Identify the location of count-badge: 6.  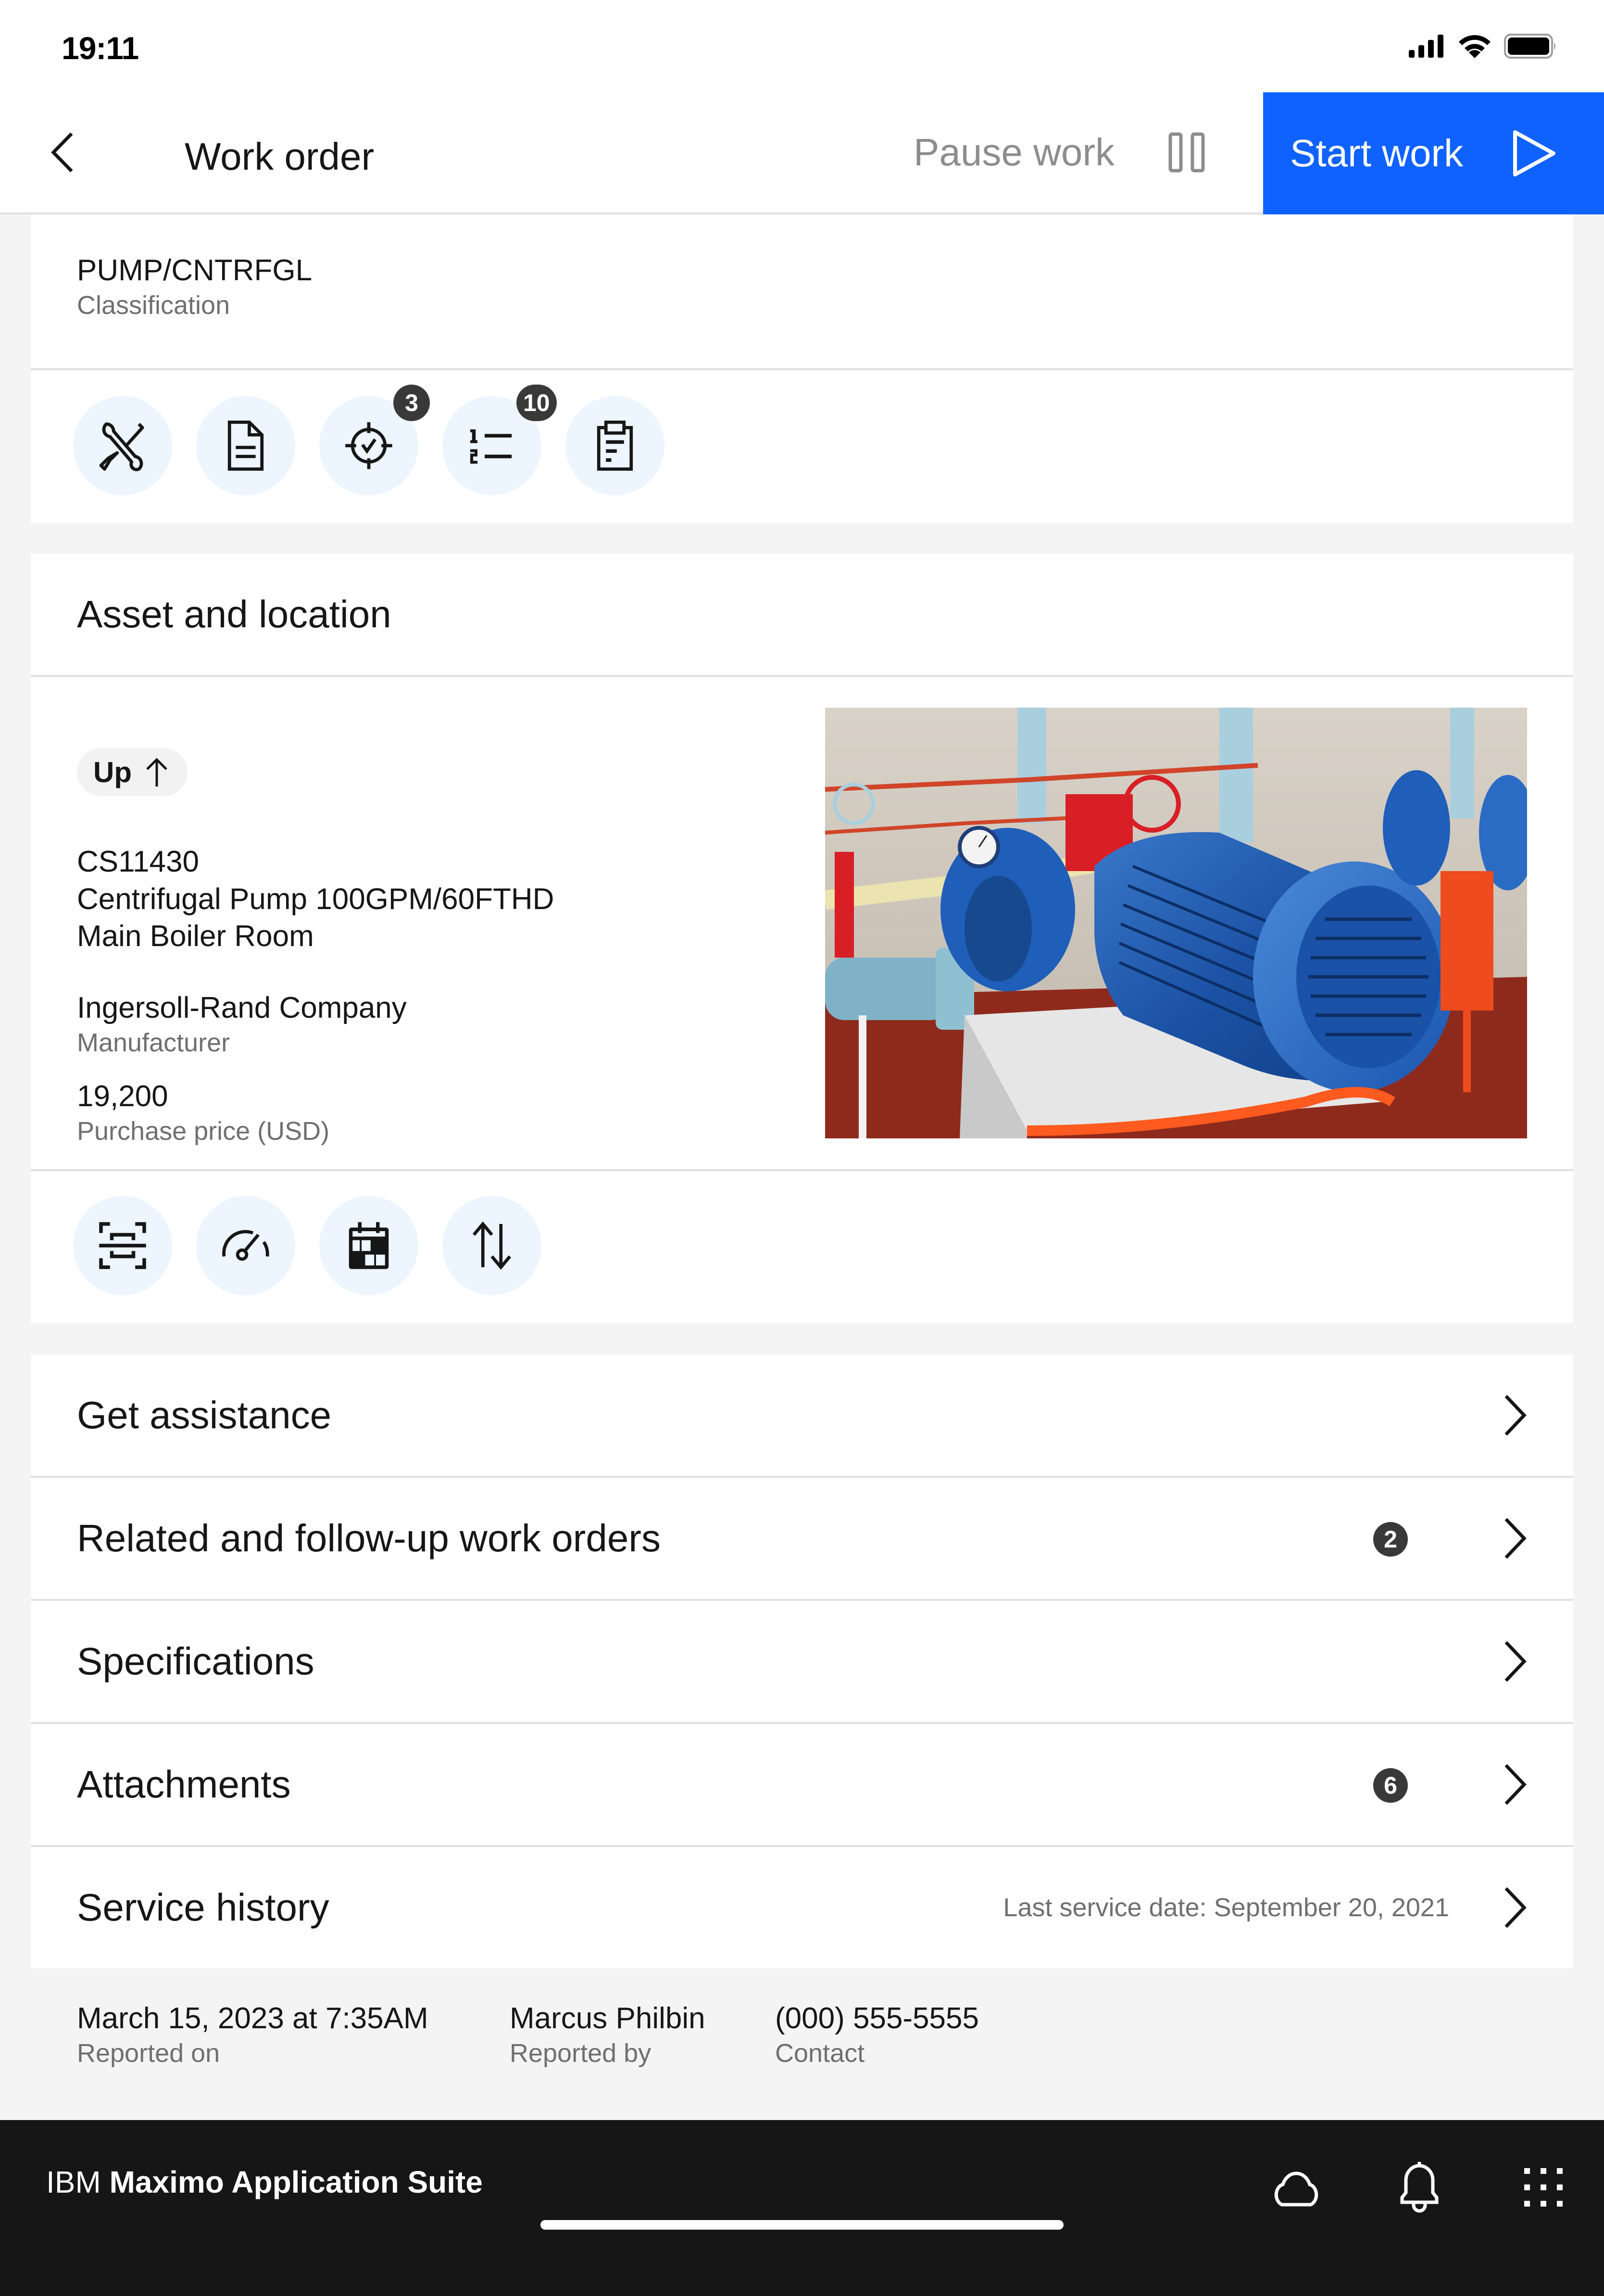
(1390, 1785).